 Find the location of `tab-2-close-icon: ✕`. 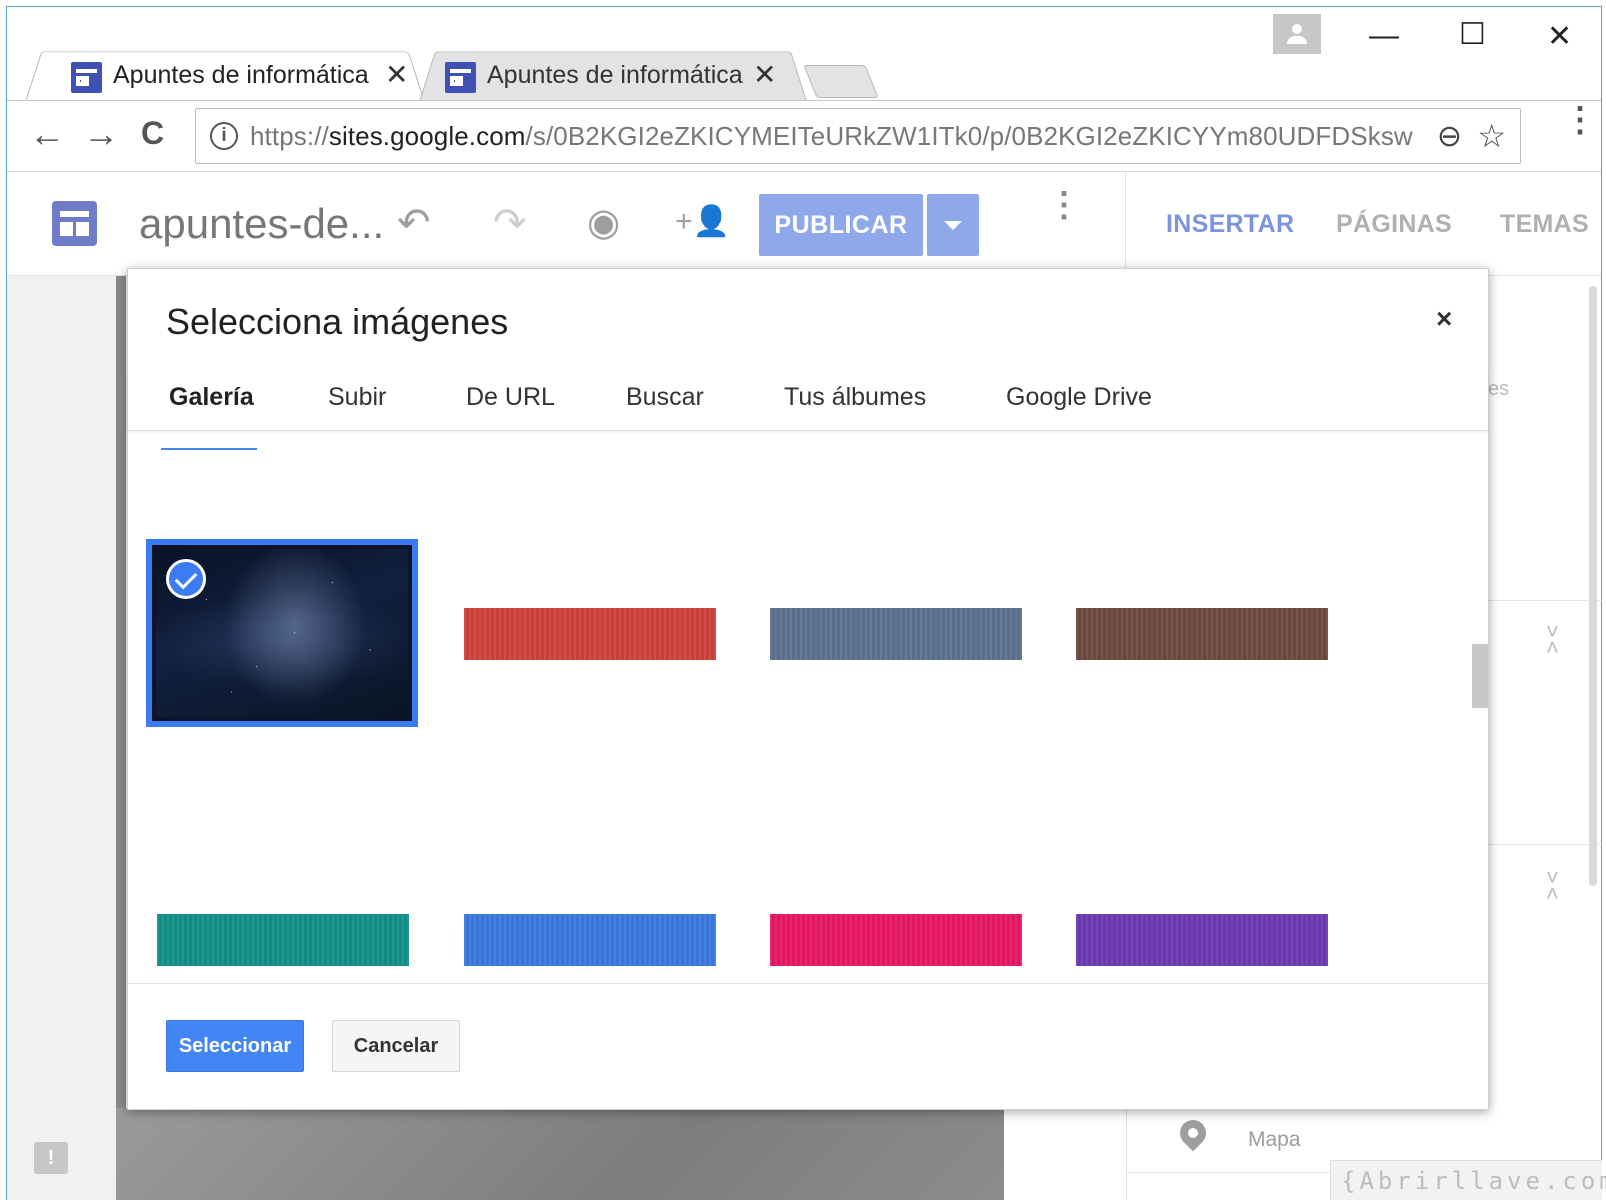

tab-2-close-icon: ✕ is located at coordinates (764, 74).